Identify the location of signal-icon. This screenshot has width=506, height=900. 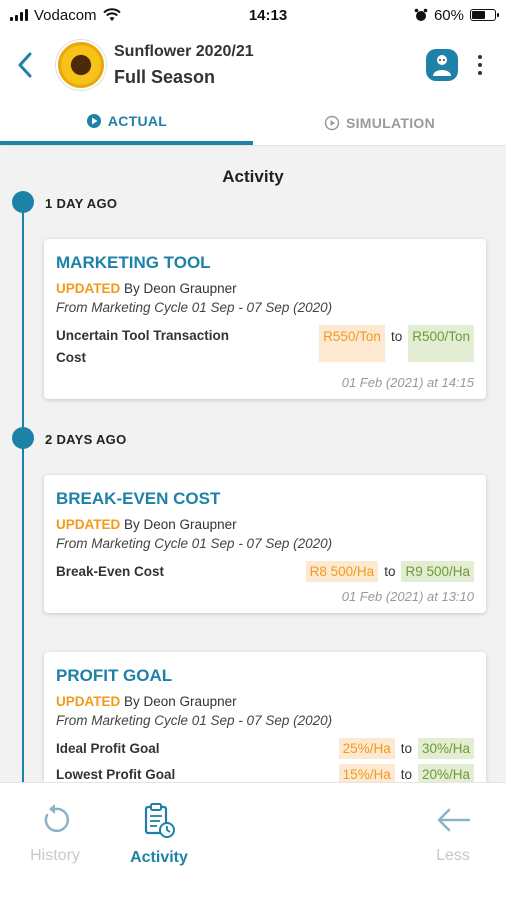
(19, 15).